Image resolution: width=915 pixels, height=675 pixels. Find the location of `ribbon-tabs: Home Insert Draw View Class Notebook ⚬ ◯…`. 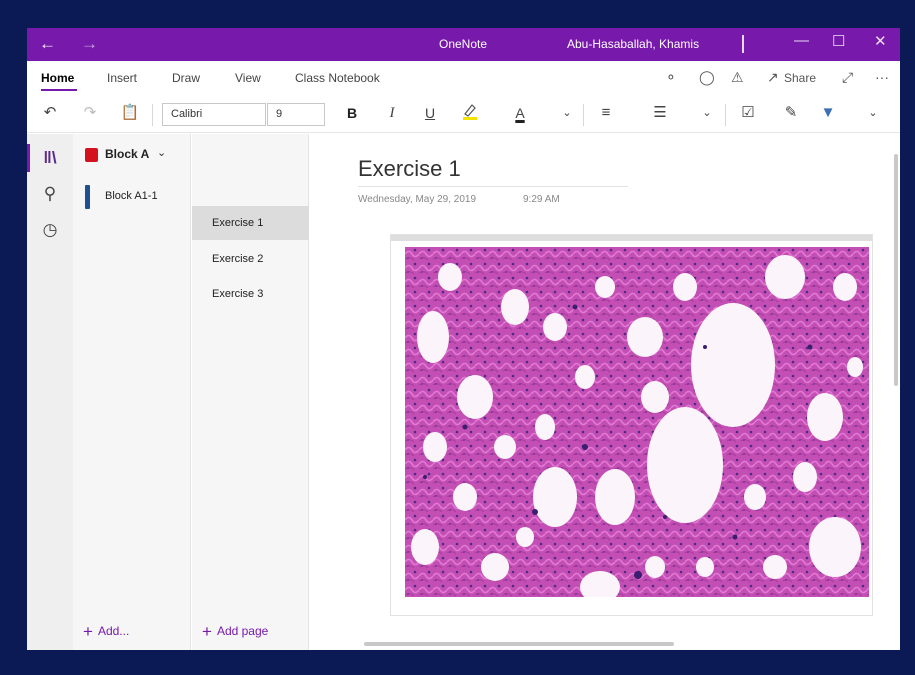

ribbon-tabs: Home Insert Draw View Class Notebook ⚬ ◯… is located at coordinates (463, 78).